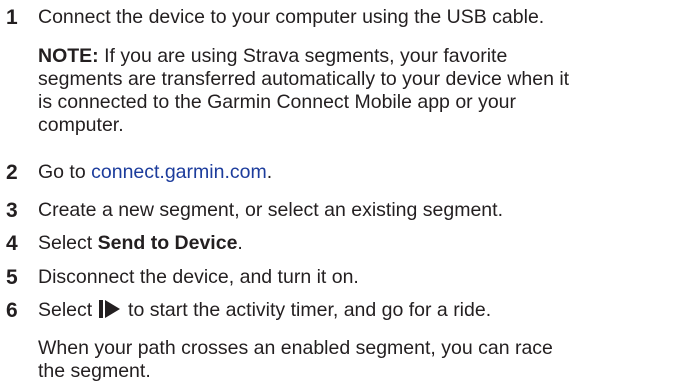 The image size is (695, 385). I want to click on step-text: Disconnect the device, and turn it on., so click(198, 277).